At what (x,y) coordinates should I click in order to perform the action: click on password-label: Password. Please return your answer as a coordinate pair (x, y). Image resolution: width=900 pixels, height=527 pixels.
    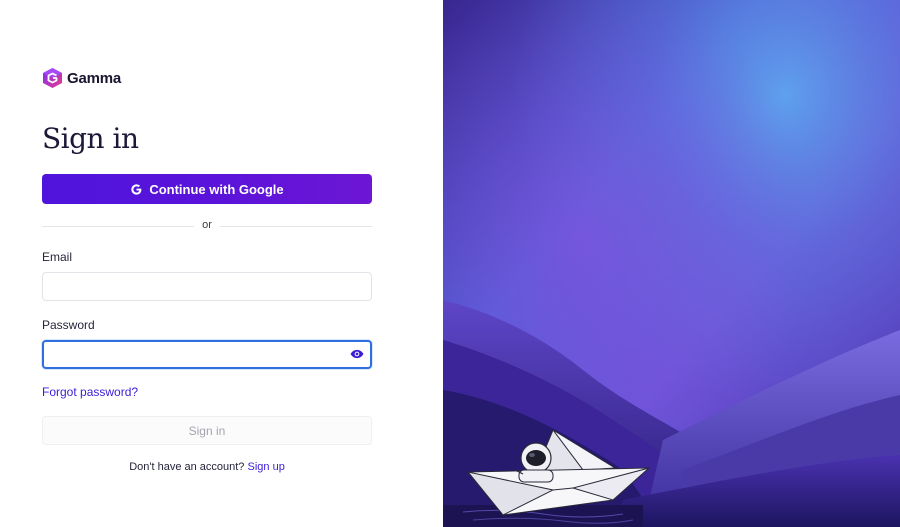
    Looking at the image, I should click on (68, 325).